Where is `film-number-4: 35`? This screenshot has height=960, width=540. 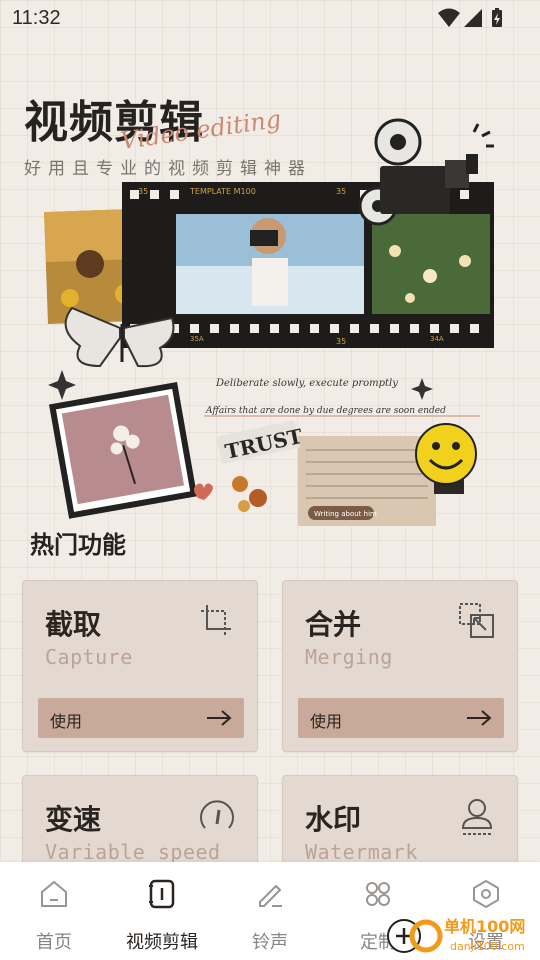 film-number-4: 35 is located at coordinates (341, 341).